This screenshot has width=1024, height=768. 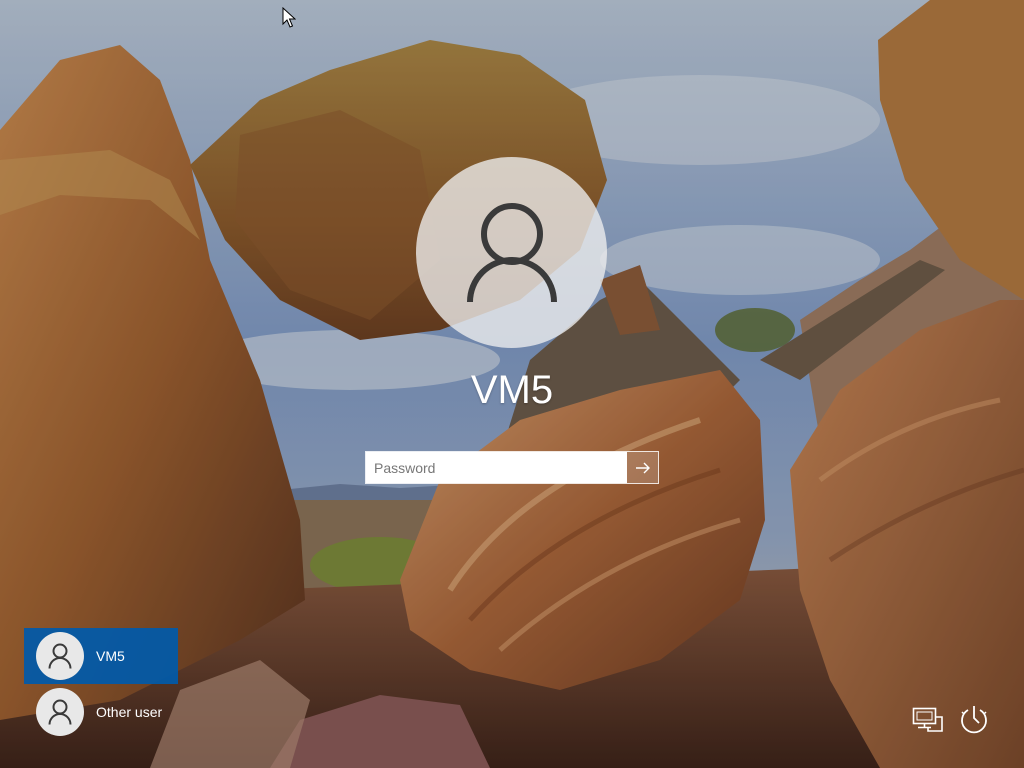 I want to click on network-icon, so click(x=927, y=719).